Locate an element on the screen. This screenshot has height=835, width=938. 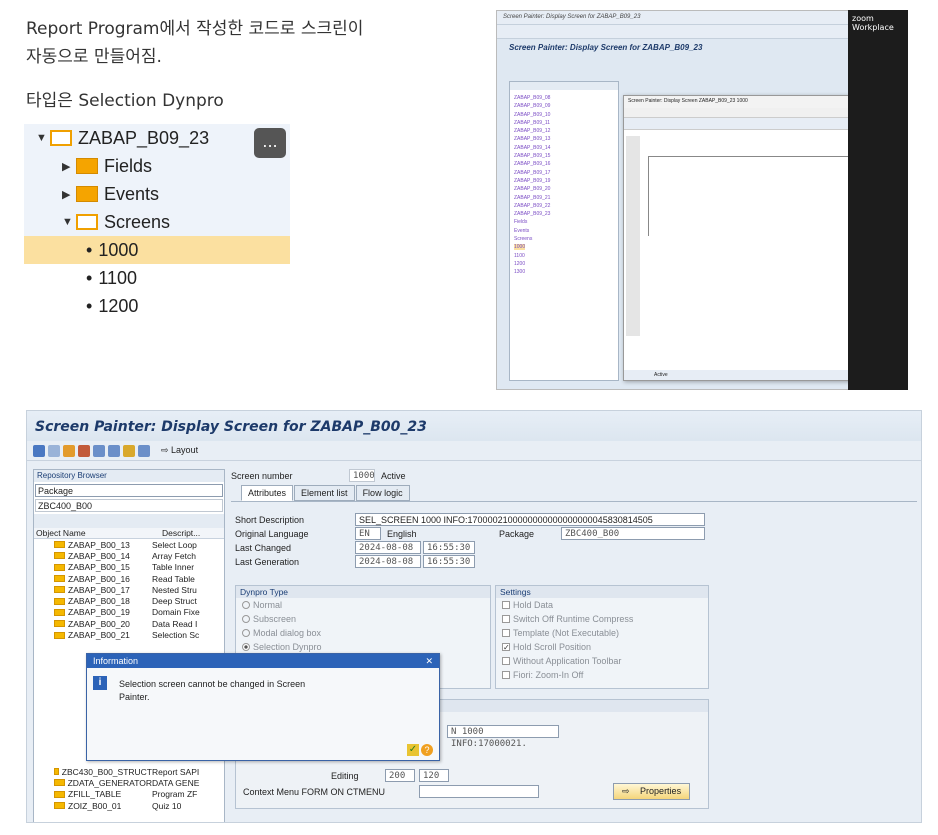
repo-browser-header: Repository Browser is located at coordinates (129, 476).